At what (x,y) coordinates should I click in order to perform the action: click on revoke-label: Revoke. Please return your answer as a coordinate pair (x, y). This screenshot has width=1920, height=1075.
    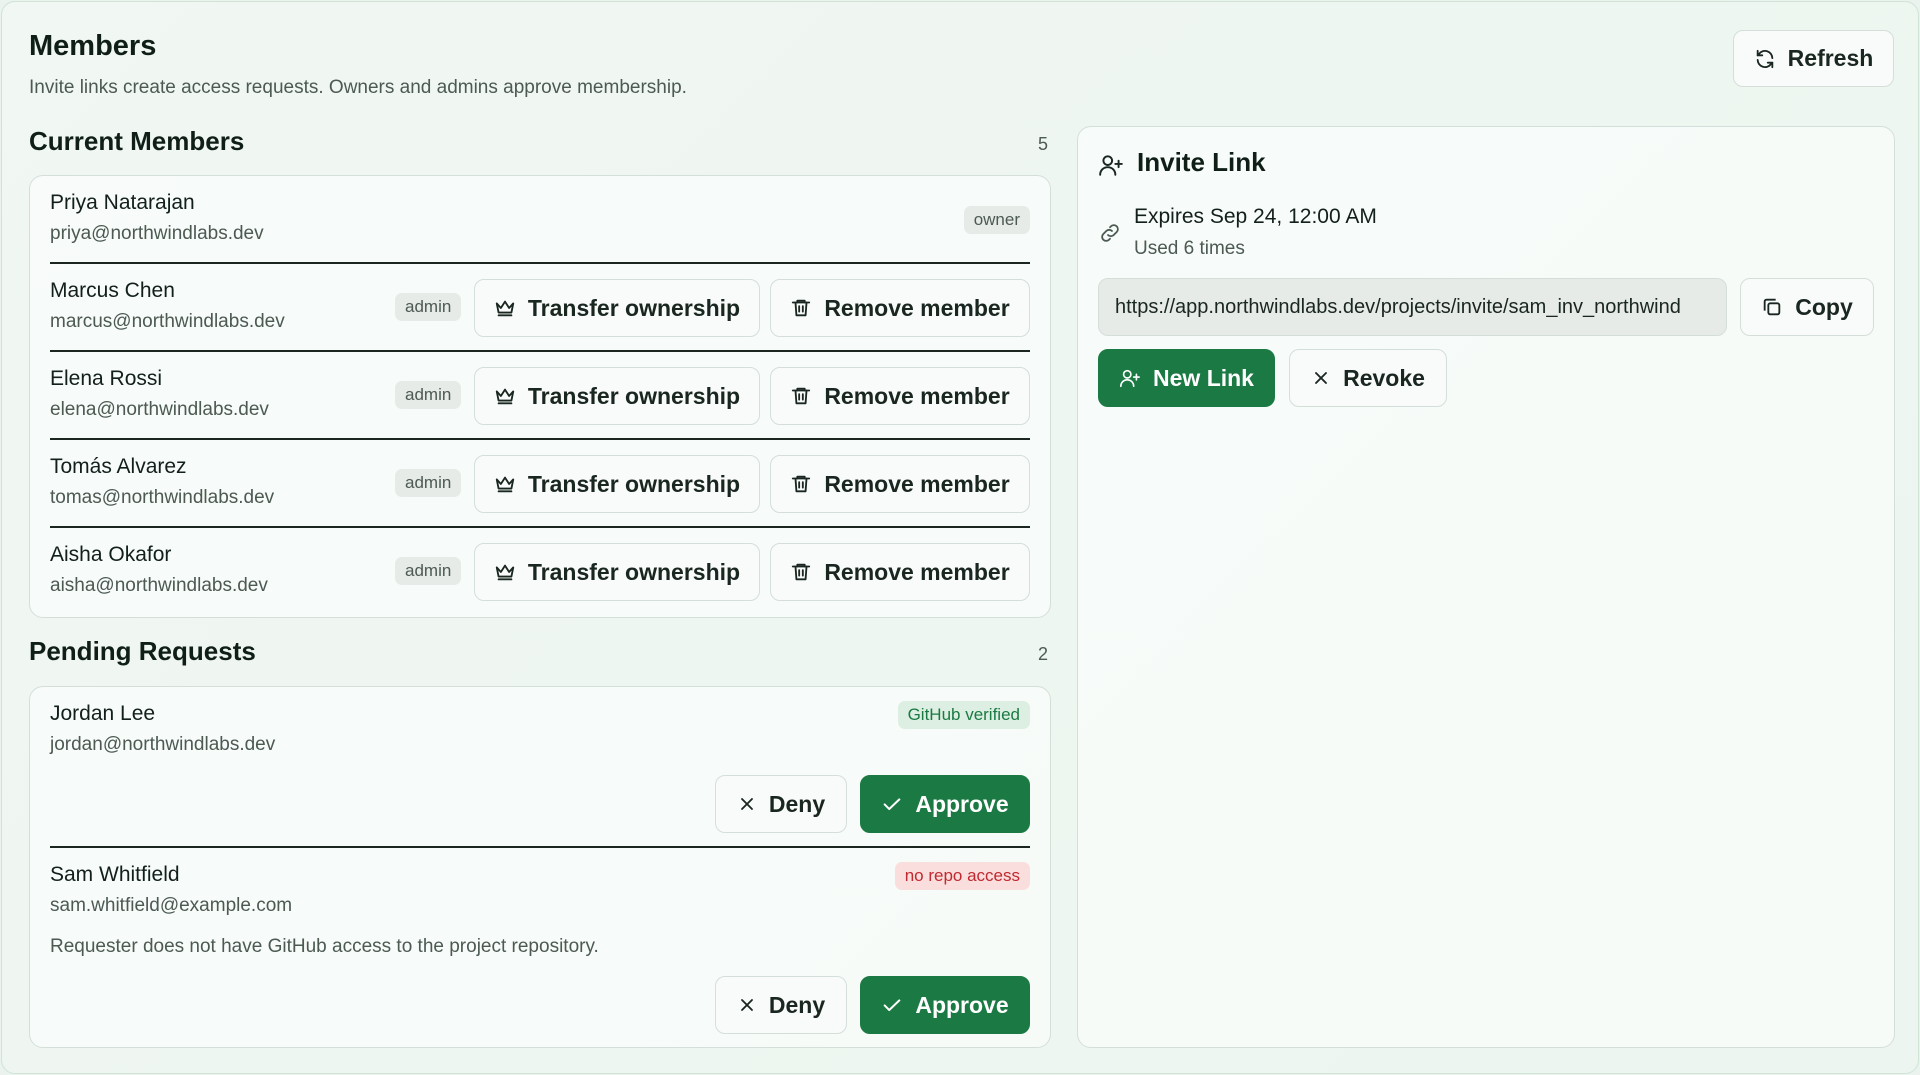
    Looking at the image, I should click on (1384, 377).